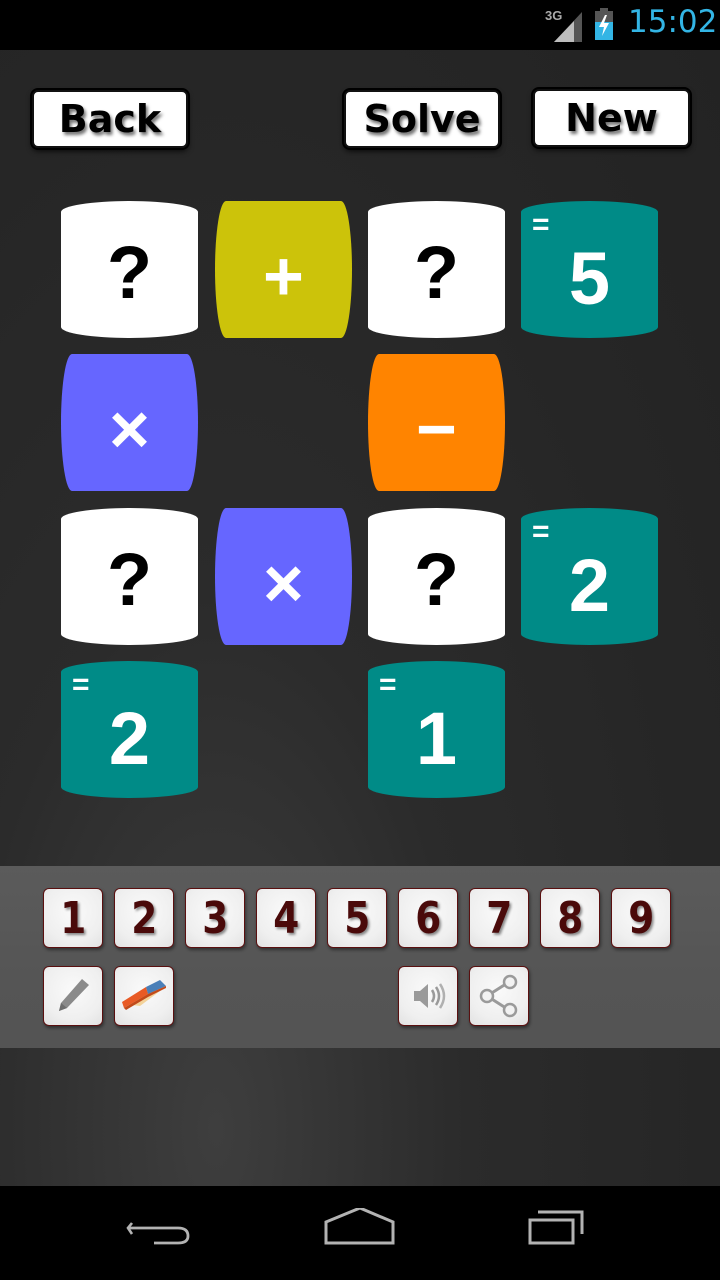 The image size is (720, 1280). I want to click on operator-tile: −, so click(436, 422).